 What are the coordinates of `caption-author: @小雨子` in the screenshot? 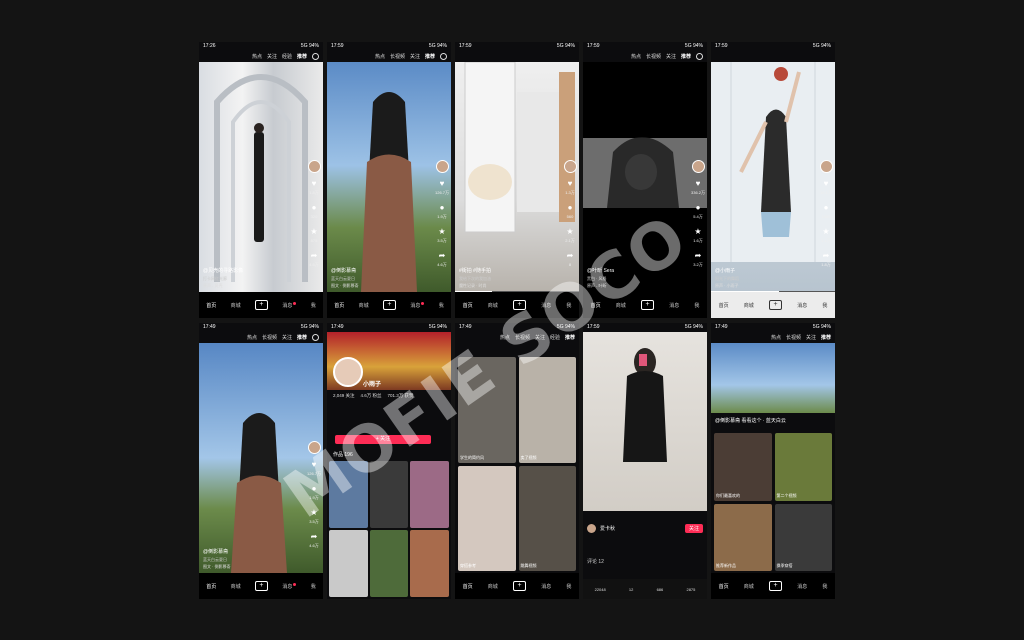 It's located at (725, 271).